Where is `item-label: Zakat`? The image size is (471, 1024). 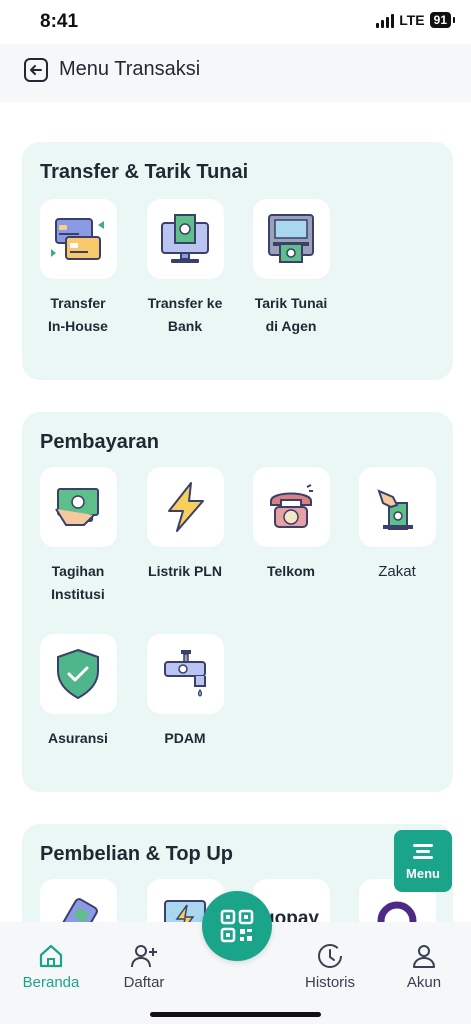 item-label: Zakat is located at coordinates (397, 571).